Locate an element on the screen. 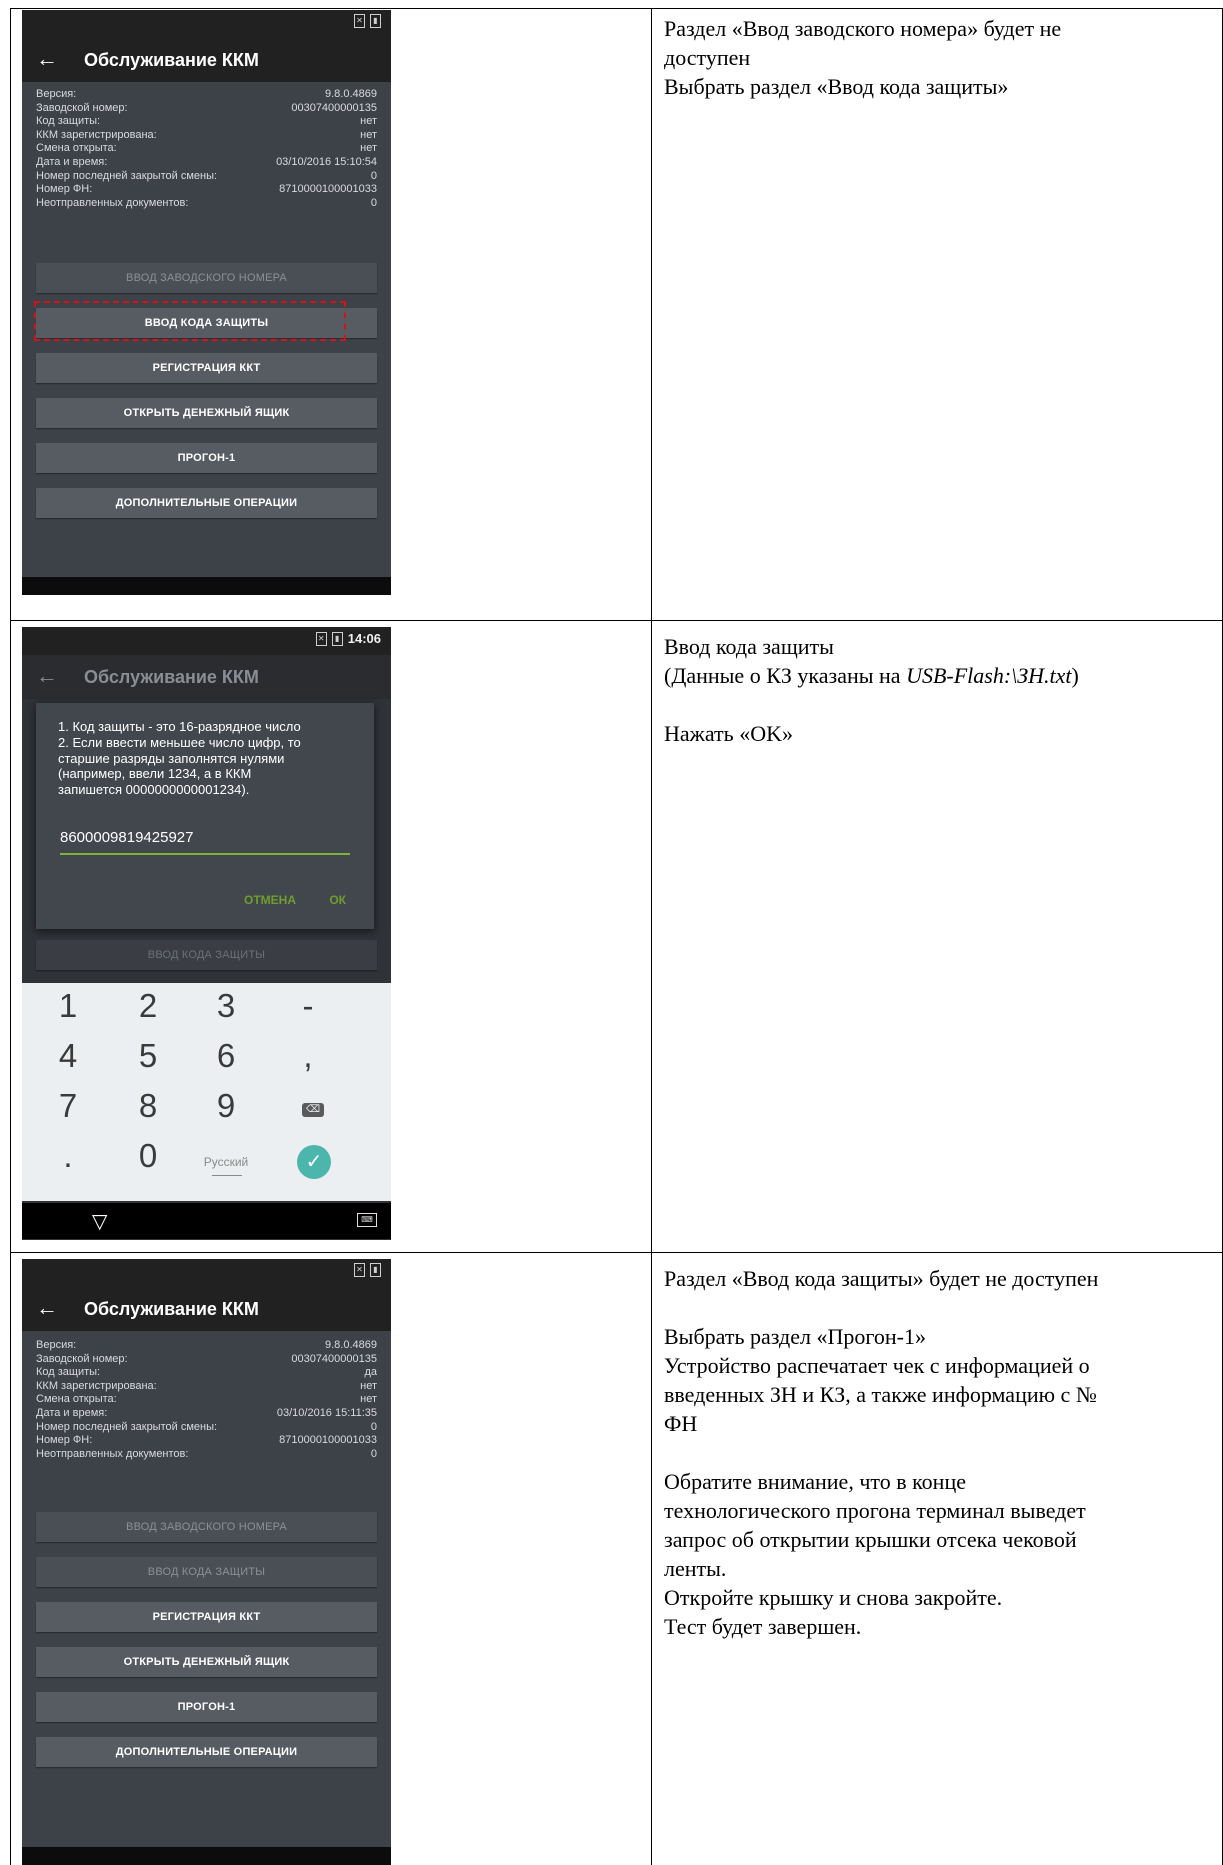  status-bar: ✕ ▮ is located at coordinates (206, 24).